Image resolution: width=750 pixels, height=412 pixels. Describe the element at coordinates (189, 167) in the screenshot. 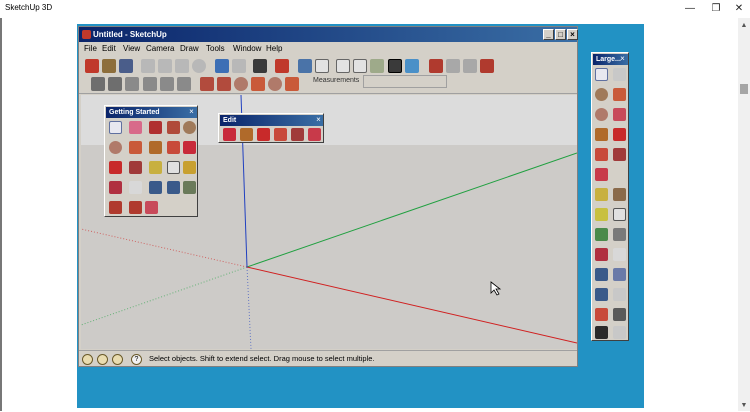

I see `paint-bucket-icon` at that location.